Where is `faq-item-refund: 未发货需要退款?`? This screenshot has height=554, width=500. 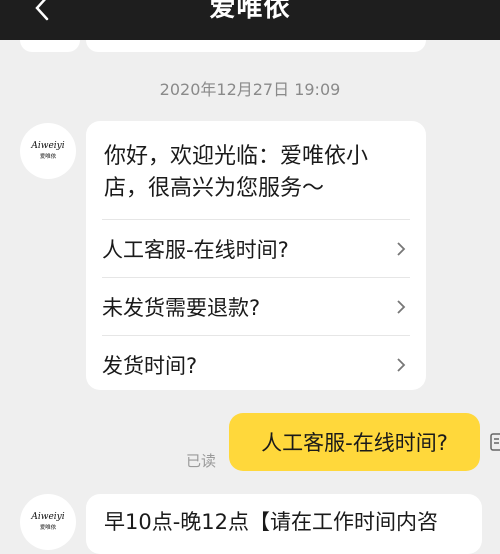 faq-item-refund: 未发货需要退款? is located at coordinates (256, 306).